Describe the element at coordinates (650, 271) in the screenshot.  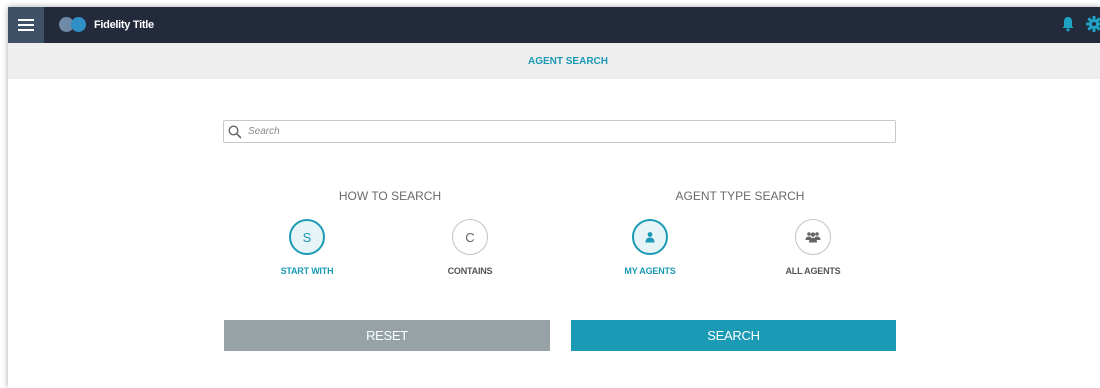
I see `option-label: MY AGENTS` at that location.